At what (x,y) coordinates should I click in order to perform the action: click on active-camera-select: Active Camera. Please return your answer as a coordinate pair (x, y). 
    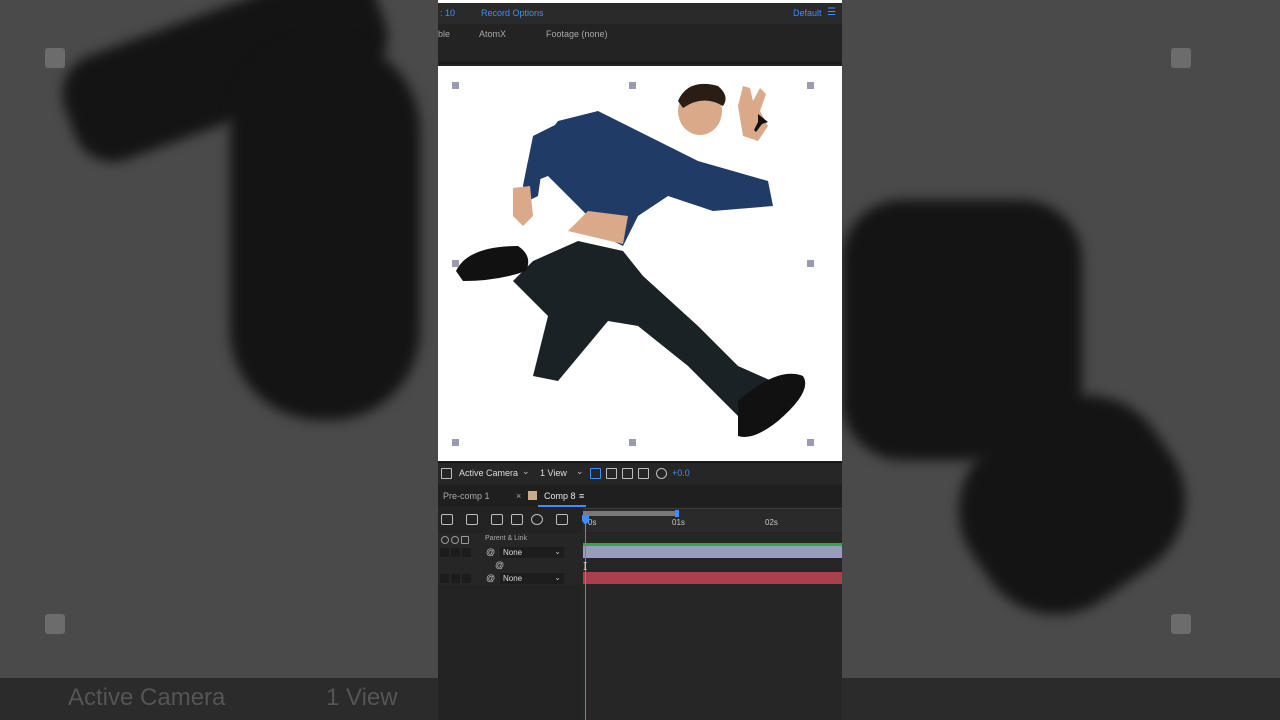
    Looking at the image, I should click on (488, 473).